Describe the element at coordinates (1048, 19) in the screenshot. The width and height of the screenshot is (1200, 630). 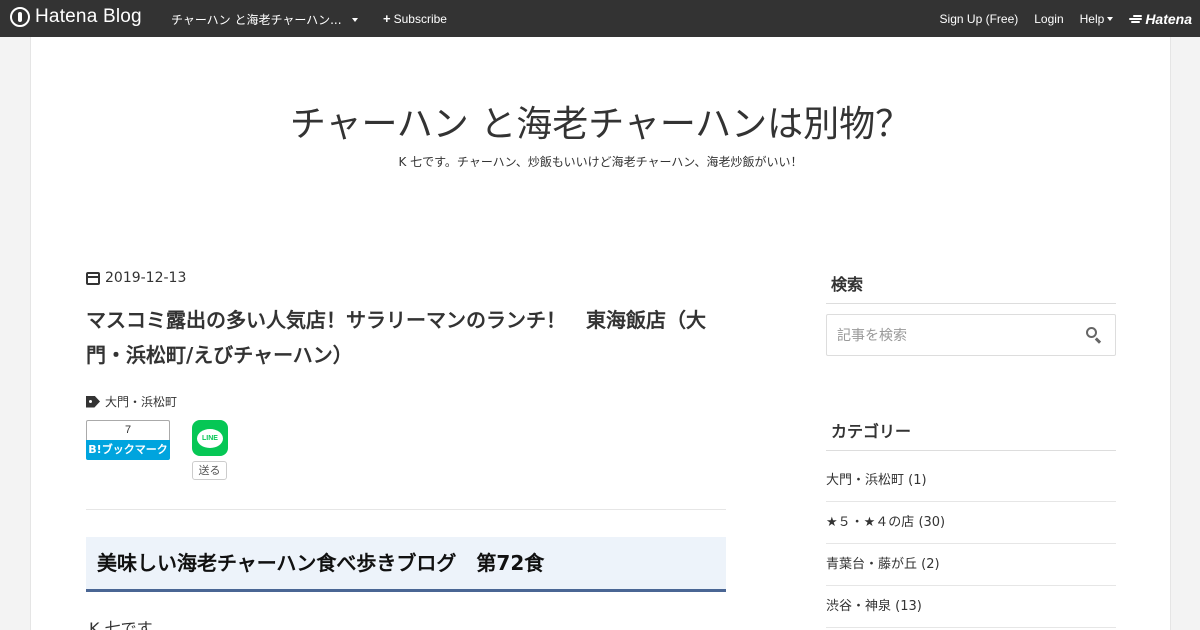
I see `login-link: Login` at that location.